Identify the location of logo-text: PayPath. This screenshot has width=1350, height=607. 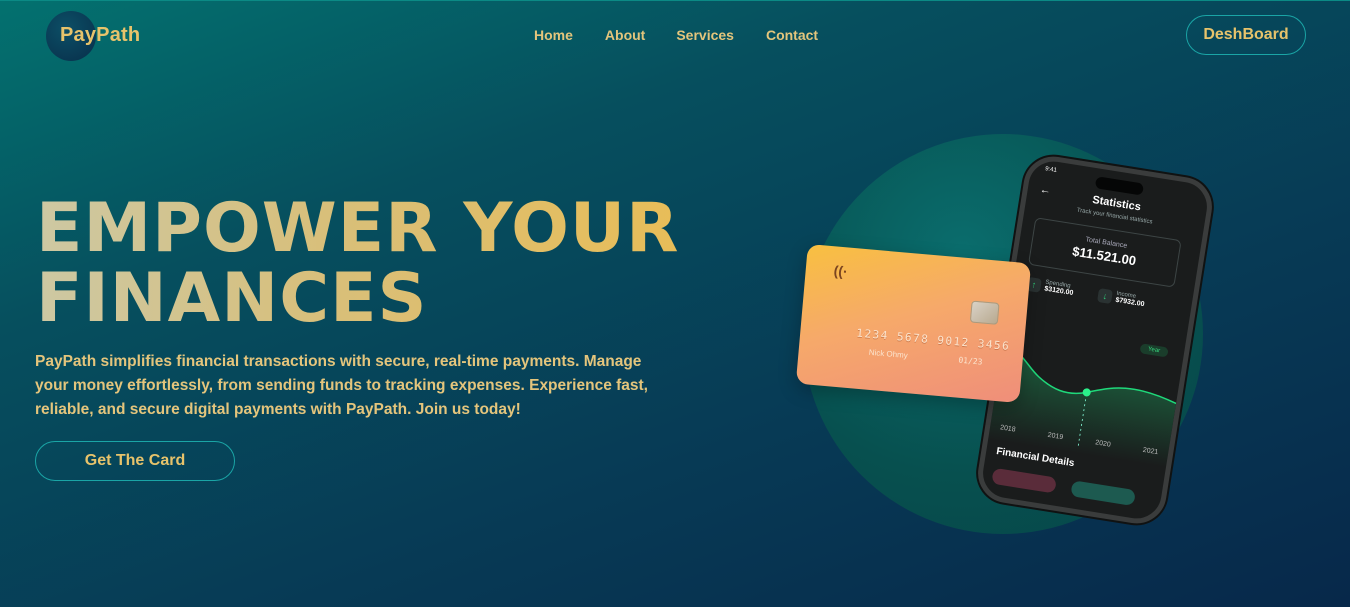
(100, 35).